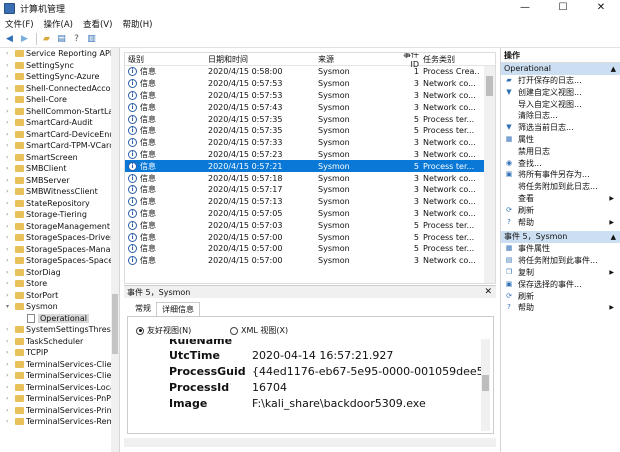 The width and height of the screenshot is (620, 452). I want to click on event-list-scrollbar, so click(489, 174).